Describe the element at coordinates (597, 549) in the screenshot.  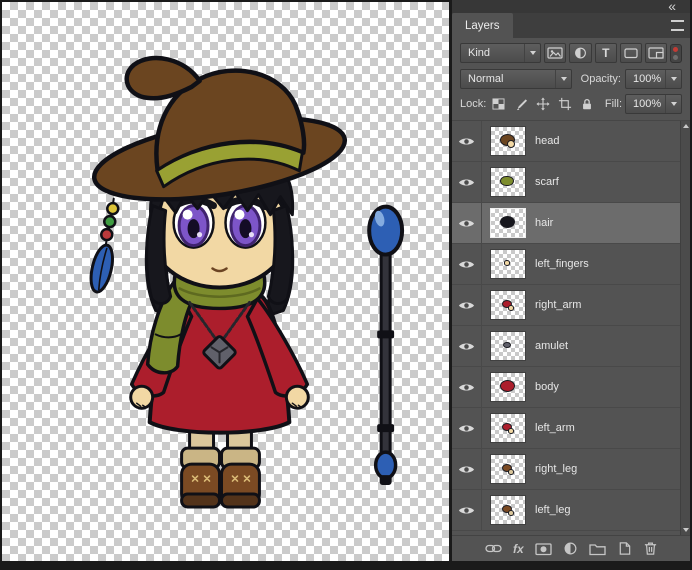
I see `new-group-icon` at that location.